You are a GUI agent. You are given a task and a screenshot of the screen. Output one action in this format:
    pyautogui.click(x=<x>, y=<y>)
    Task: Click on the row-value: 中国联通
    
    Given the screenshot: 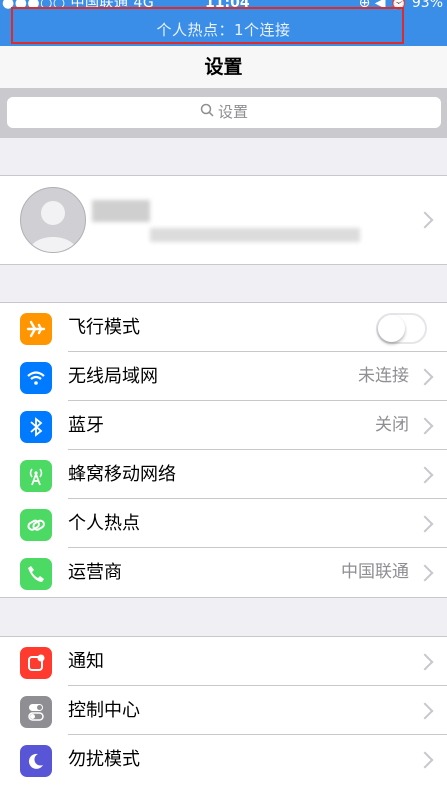 What is the action you would take?
    pyautogui.click(x=375, y=572)
    